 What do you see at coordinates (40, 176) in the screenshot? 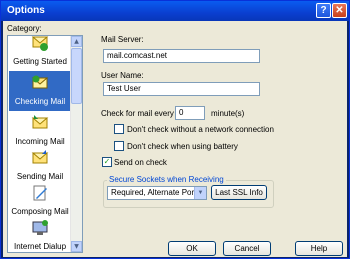
I see `category-item-label: Sending Mail` at bounding box center [40, 176].